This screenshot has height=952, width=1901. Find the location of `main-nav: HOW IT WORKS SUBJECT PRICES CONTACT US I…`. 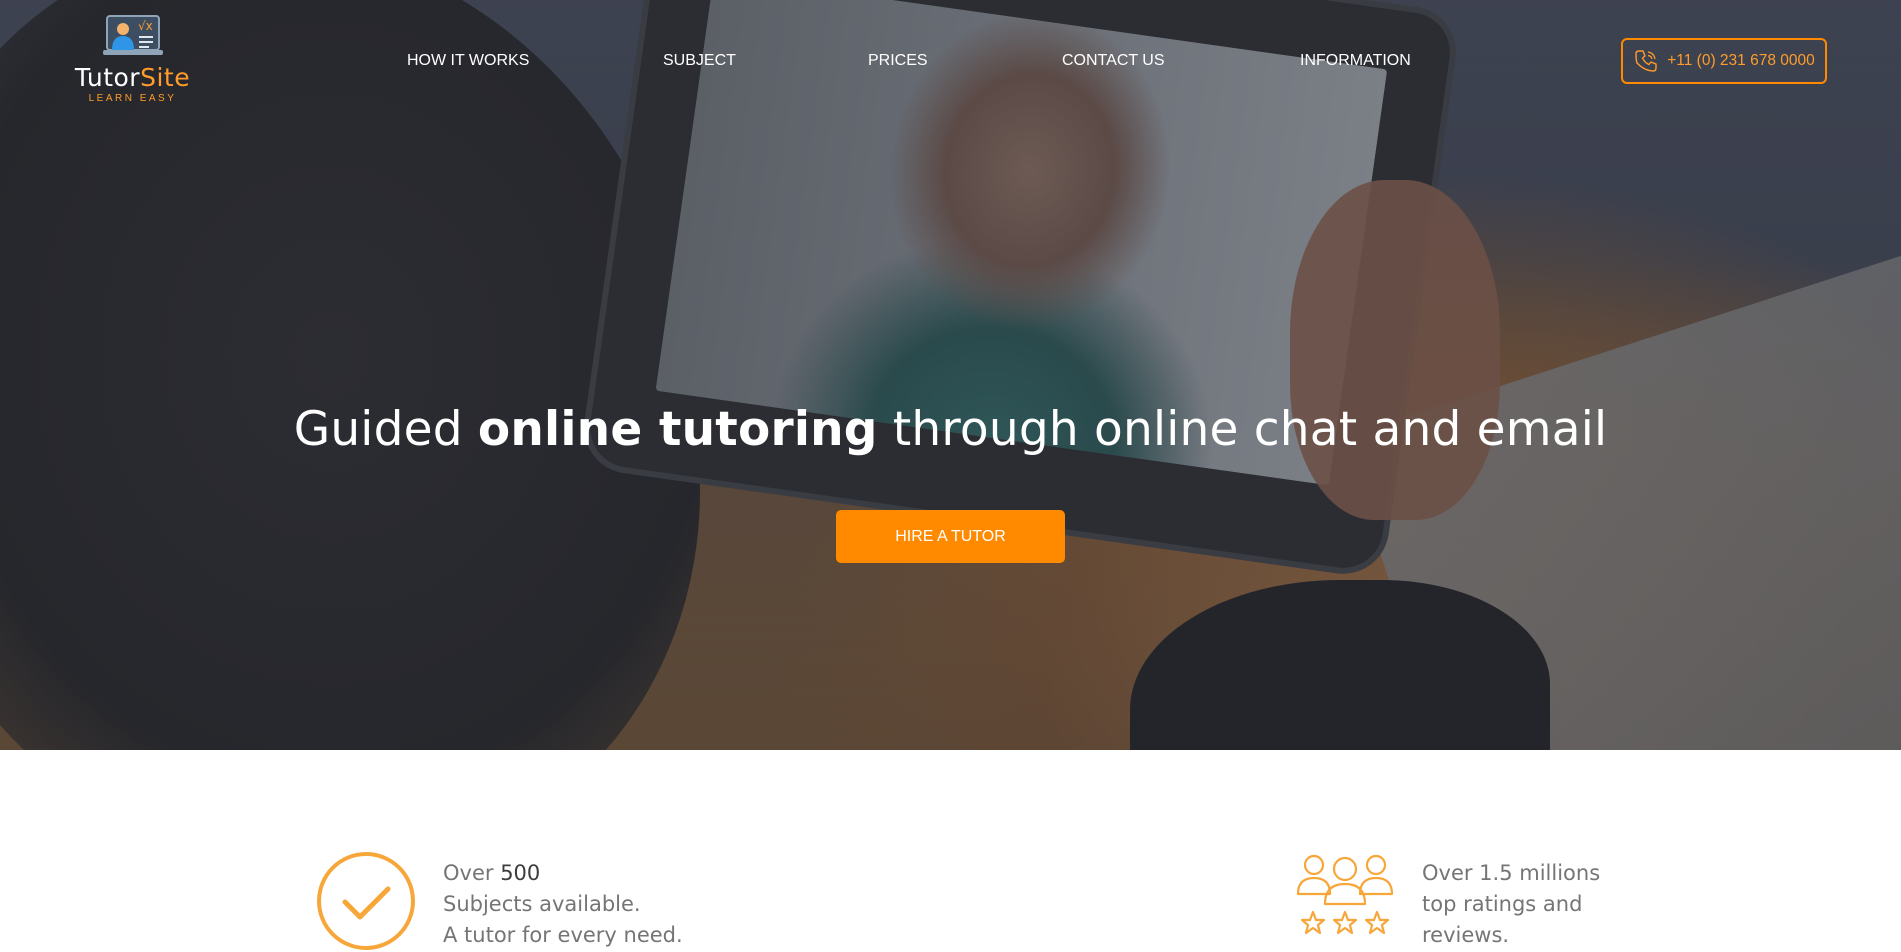

main-nav: HOW IT WORKS SUBJECT PRICES CONTACT US I… is located at coordinates (950, 63).